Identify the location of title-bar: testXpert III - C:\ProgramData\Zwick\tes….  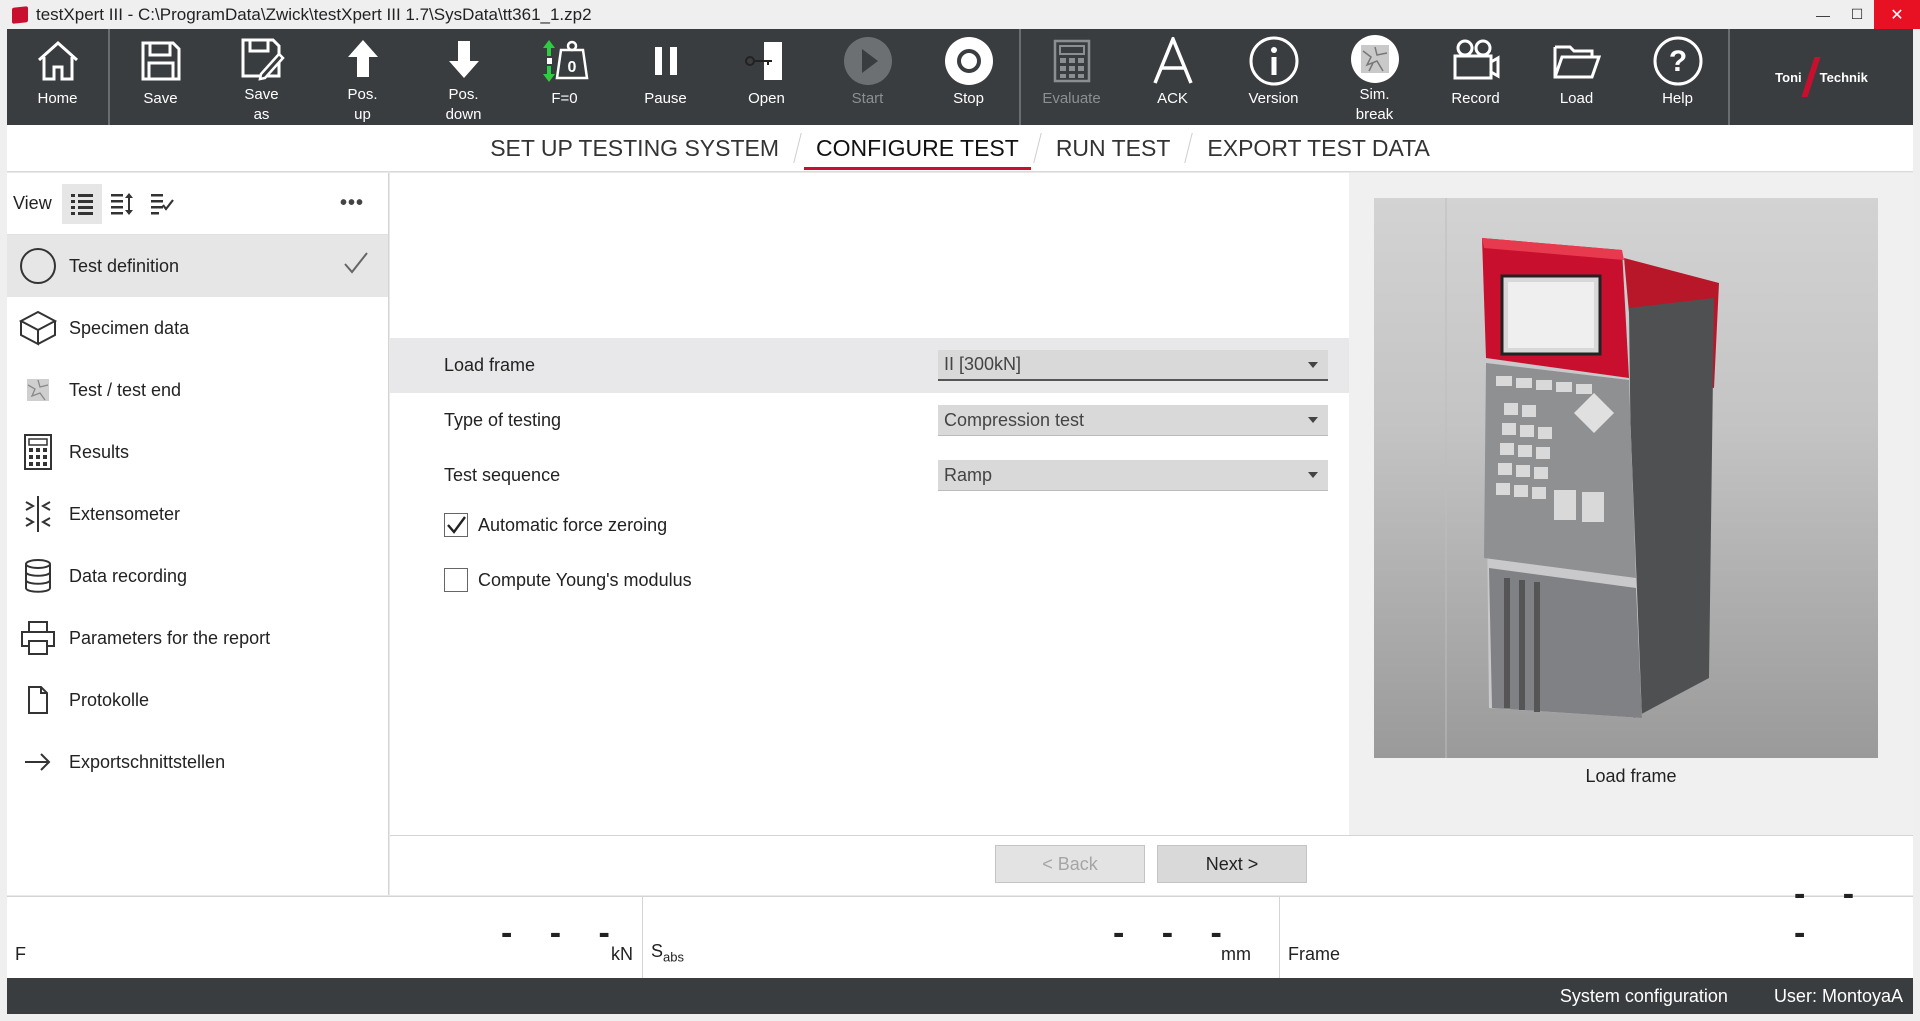
(960, 14).